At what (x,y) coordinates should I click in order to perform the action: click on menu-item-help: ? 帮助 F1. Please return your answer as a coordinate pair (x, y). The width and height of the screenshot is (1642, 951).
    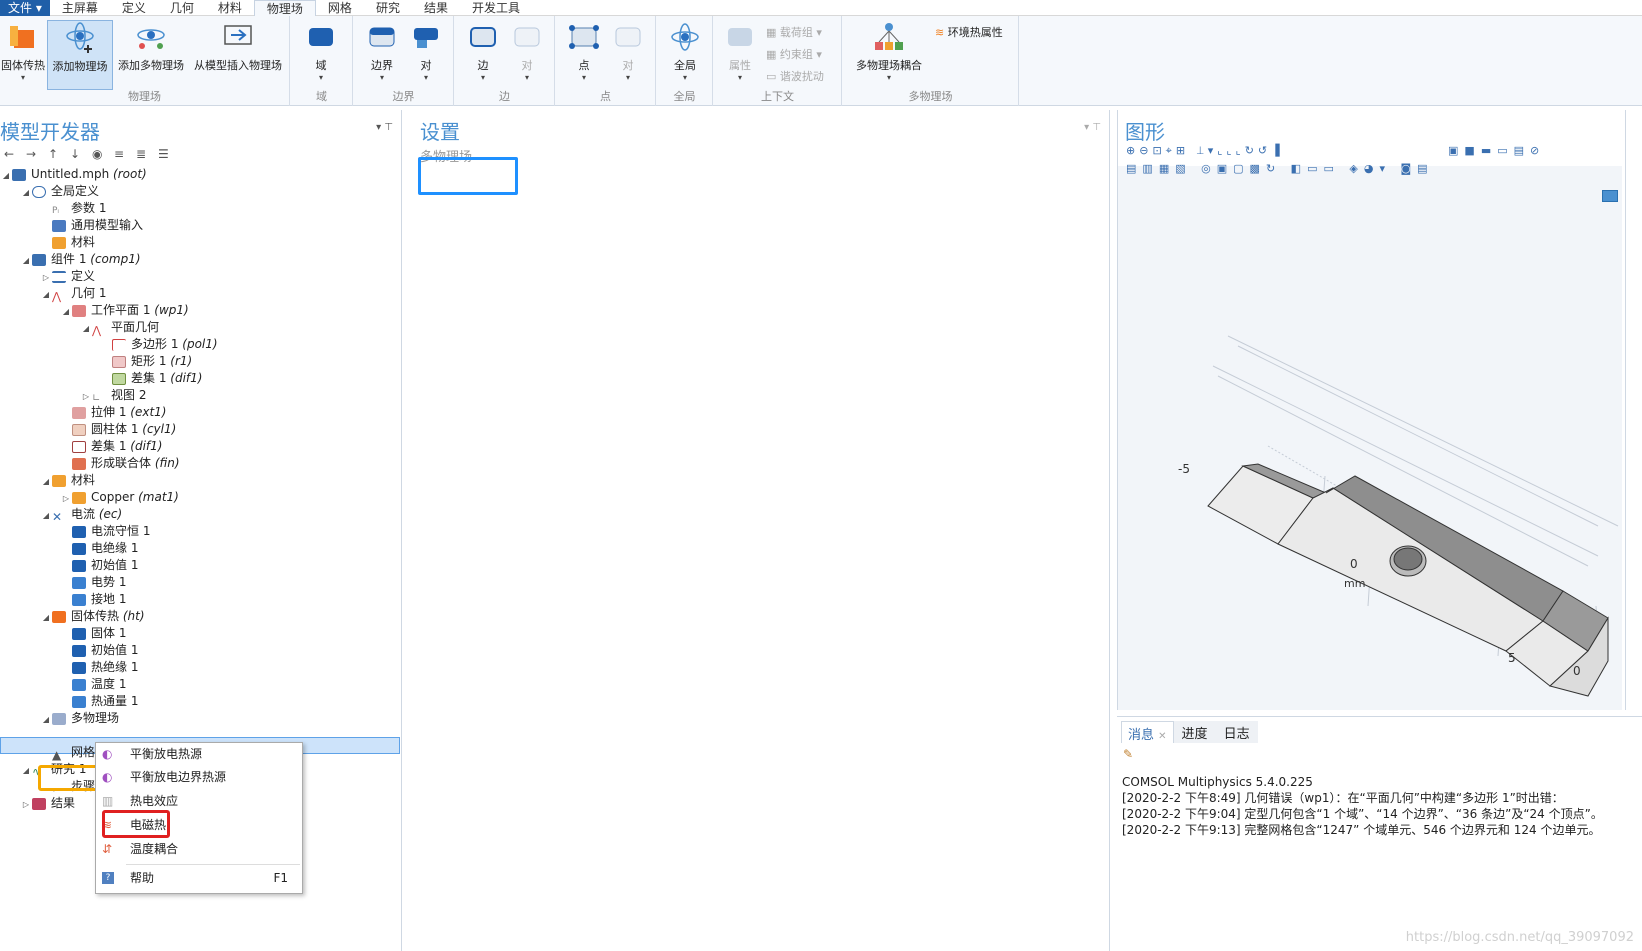
    Looking at the image, I should click on (199, 878).